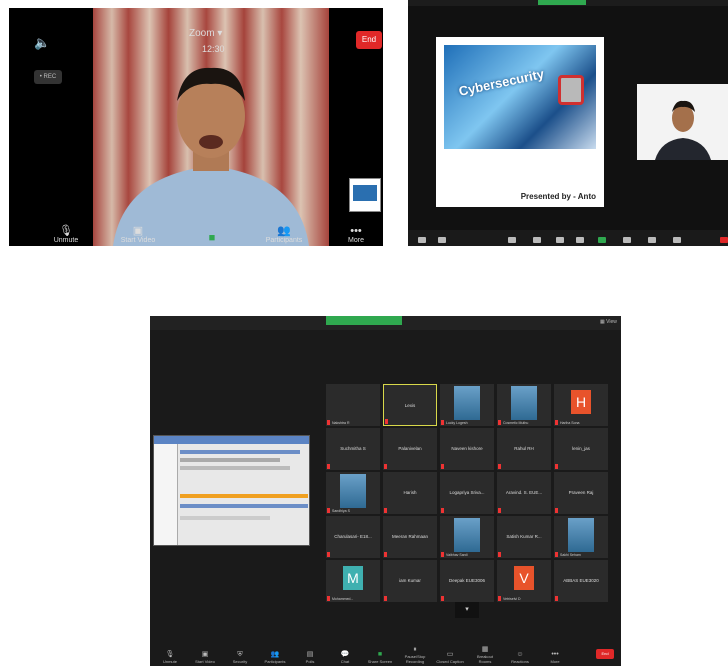 This screenshot has height=666, width=728. I want to click on toolbar-button: ▤ Polls, so click(310, 657).